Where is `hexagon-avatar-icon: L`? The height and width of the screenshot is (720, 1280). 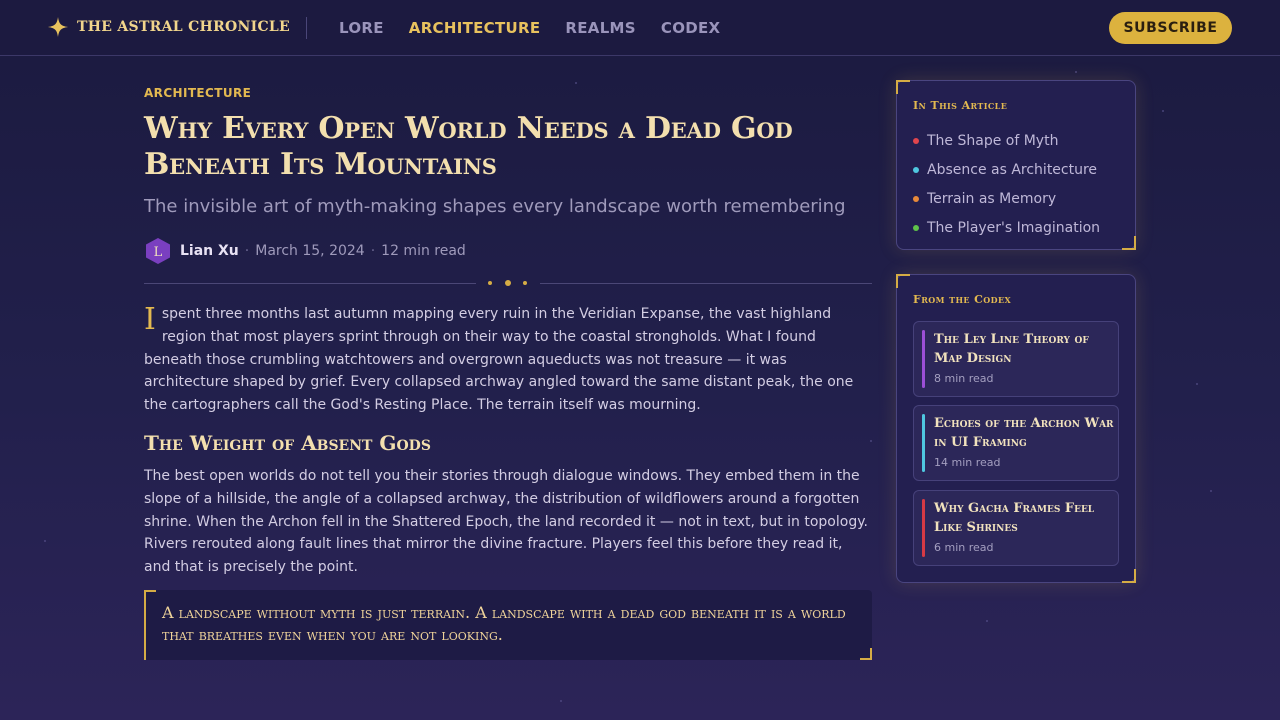 hexagon-avatar-icon: L is located at coordinates (158, 251).